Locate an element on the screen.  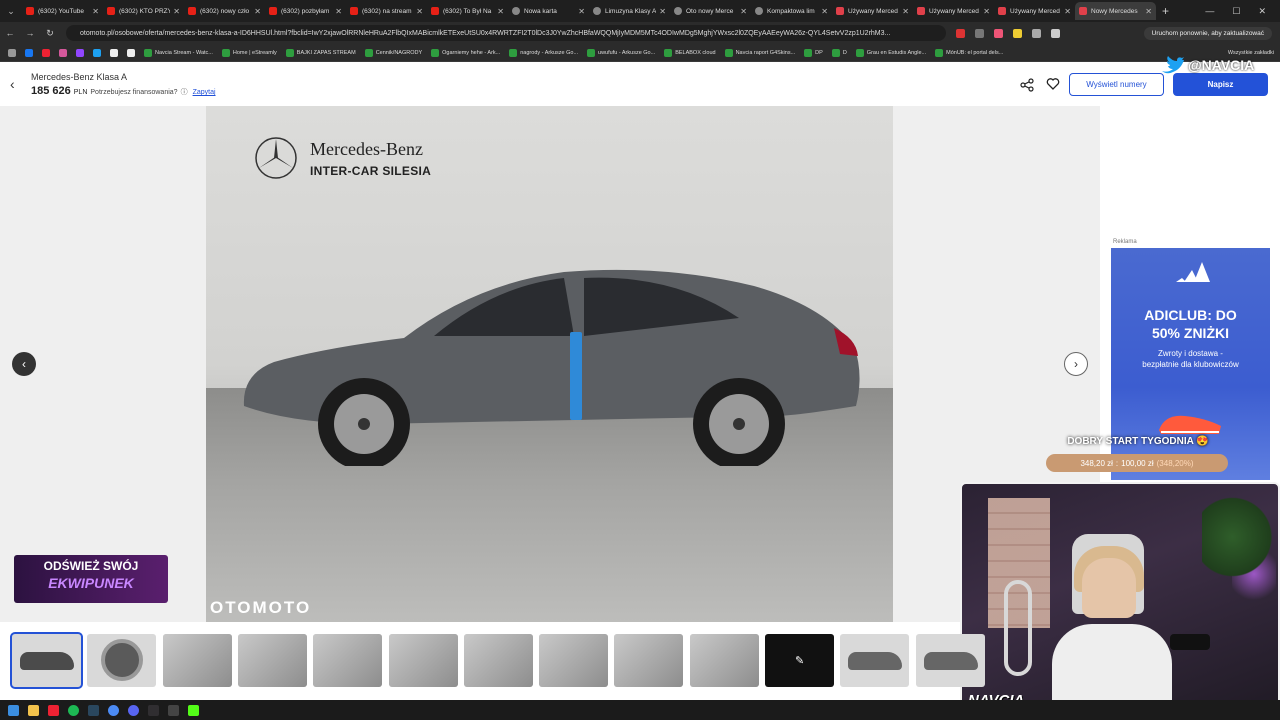
tab-search-icon: ⌄ is located at coordinates (11, 11).